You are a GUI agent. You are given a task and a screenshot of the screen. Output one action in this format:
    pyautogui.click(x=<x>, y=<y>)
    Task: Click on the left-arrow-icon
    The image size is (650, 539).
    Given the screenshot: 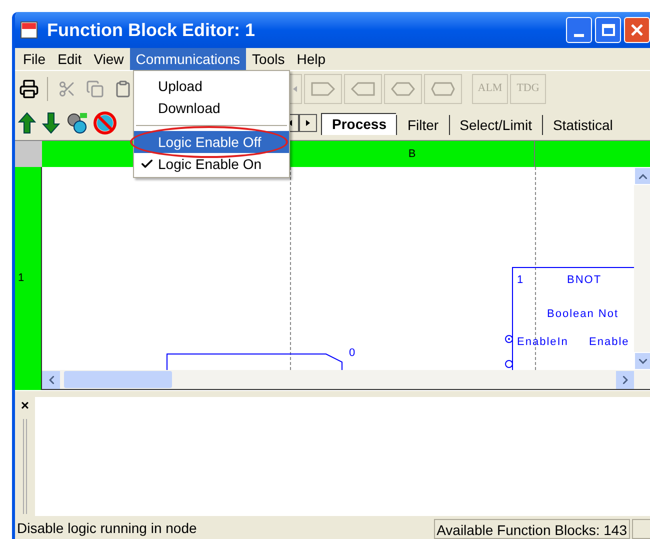 What is the action you would take?
    pyautogui.click(x=295, y=89)
    